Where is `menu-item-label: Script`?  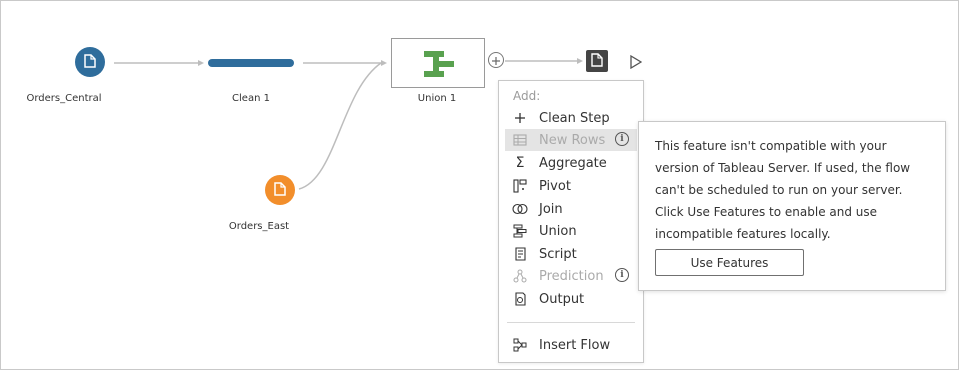
menu-item-label: Script is located at coordinates (558, 254).